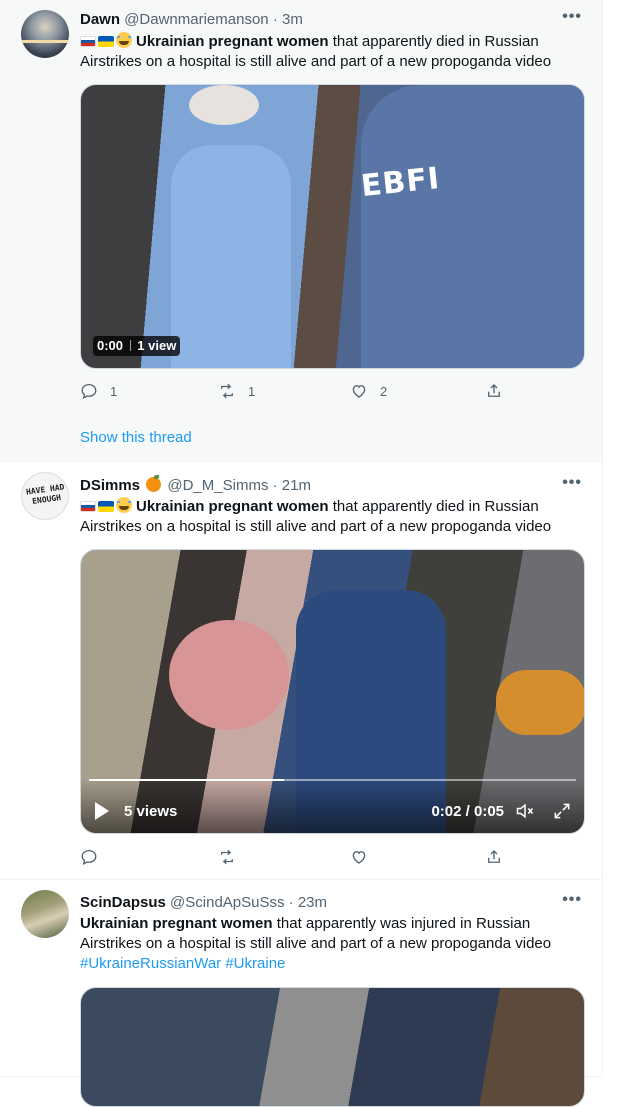  I want to click on show-thread-link: Show this thread, so click(136, 437).